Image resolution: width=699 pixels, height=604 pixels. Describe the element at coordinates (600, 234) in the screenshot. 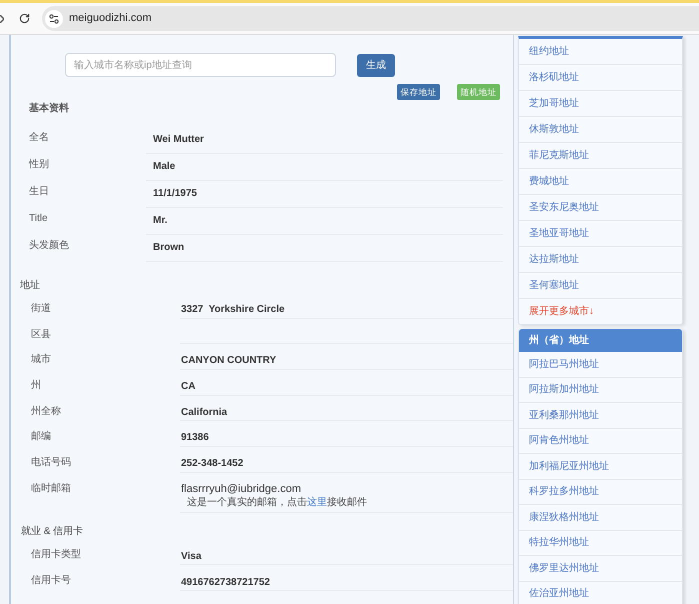

I see `city-link: 圣地亚哥地址` at that location.